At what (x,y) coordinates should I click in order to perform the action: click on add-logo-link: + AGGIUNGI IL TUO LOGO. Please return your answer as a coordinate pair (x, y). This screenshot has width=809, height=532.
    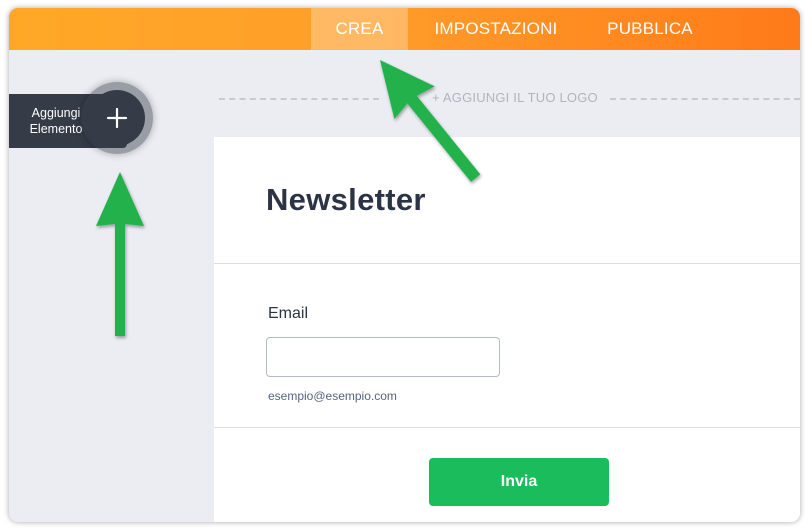
    Looking at the image, I should click on (515, 97).